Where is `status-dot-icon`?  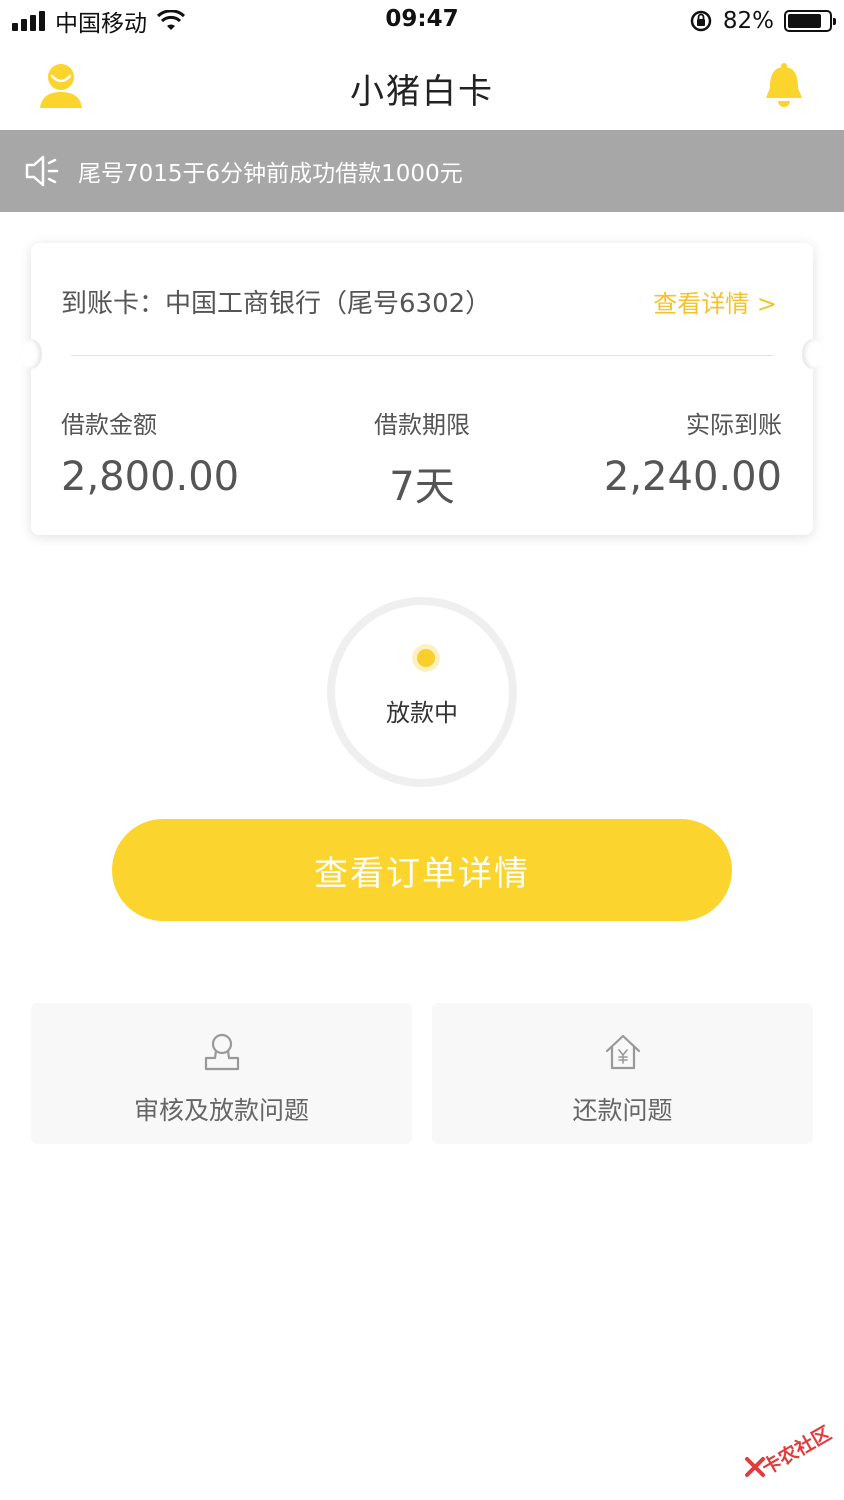 status-dot-icon is located at coordinates (426, 658).